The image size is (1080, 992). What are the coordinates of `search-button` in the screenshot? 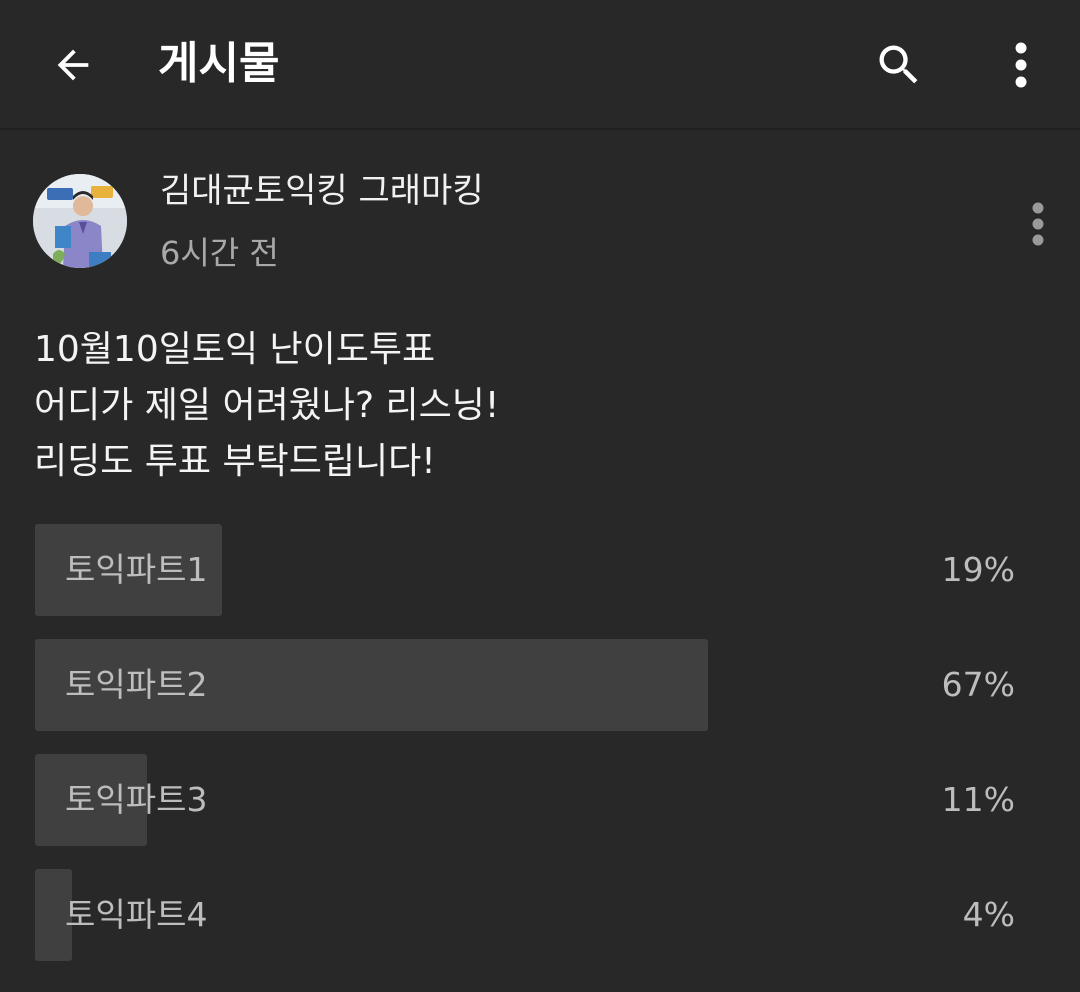 It's located at (899, 65).